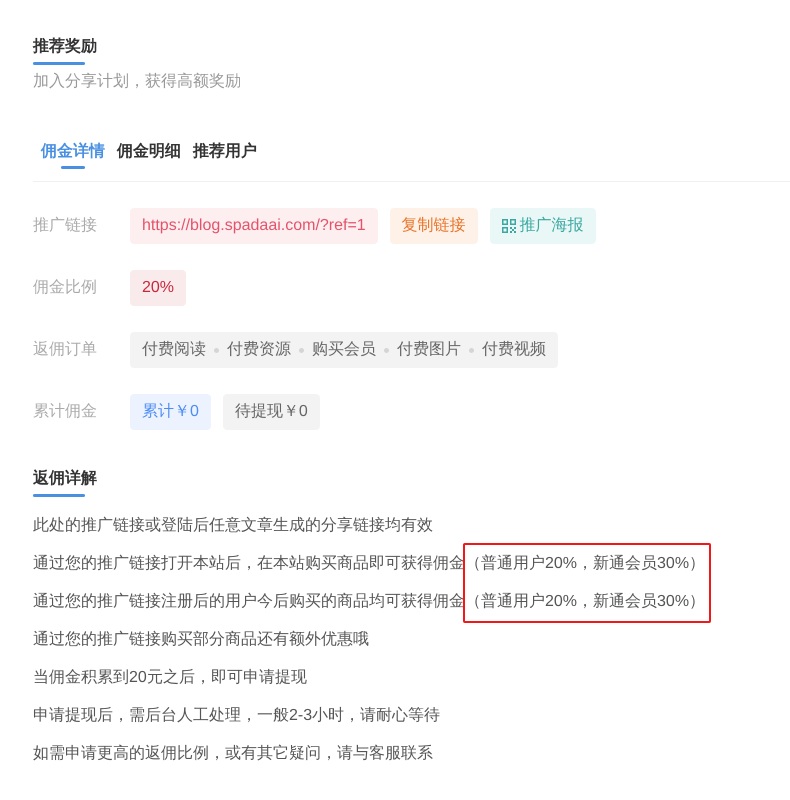 The height and width of the screenshot is (800, 790). What do you see at coordinates (65, 478) in the screenshot?
I see `section-title: 返佣详解` at bounding box center [65, 478].